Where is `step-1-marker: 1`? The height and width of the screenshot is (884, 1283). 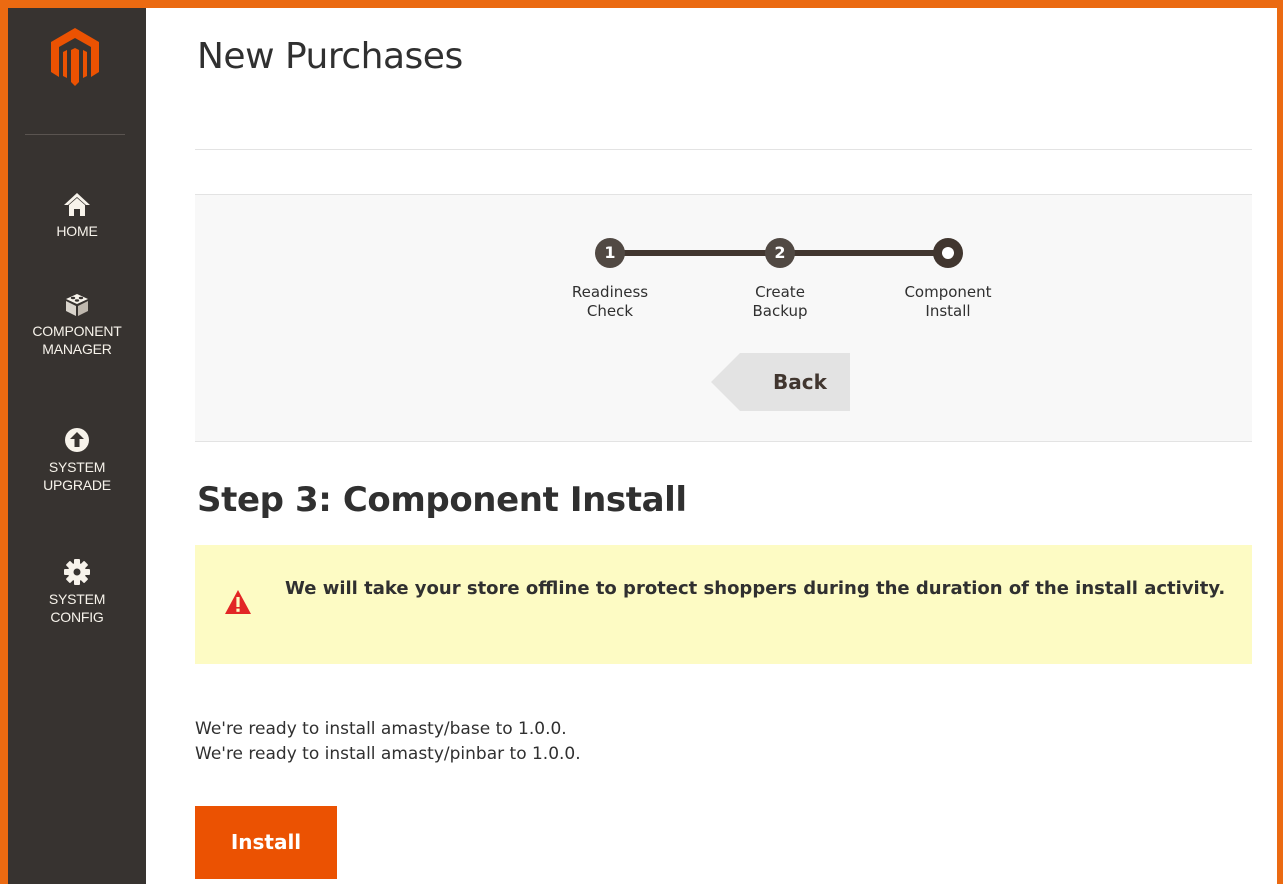 step-1-marker: 1 is located at coordinates (610, 253).